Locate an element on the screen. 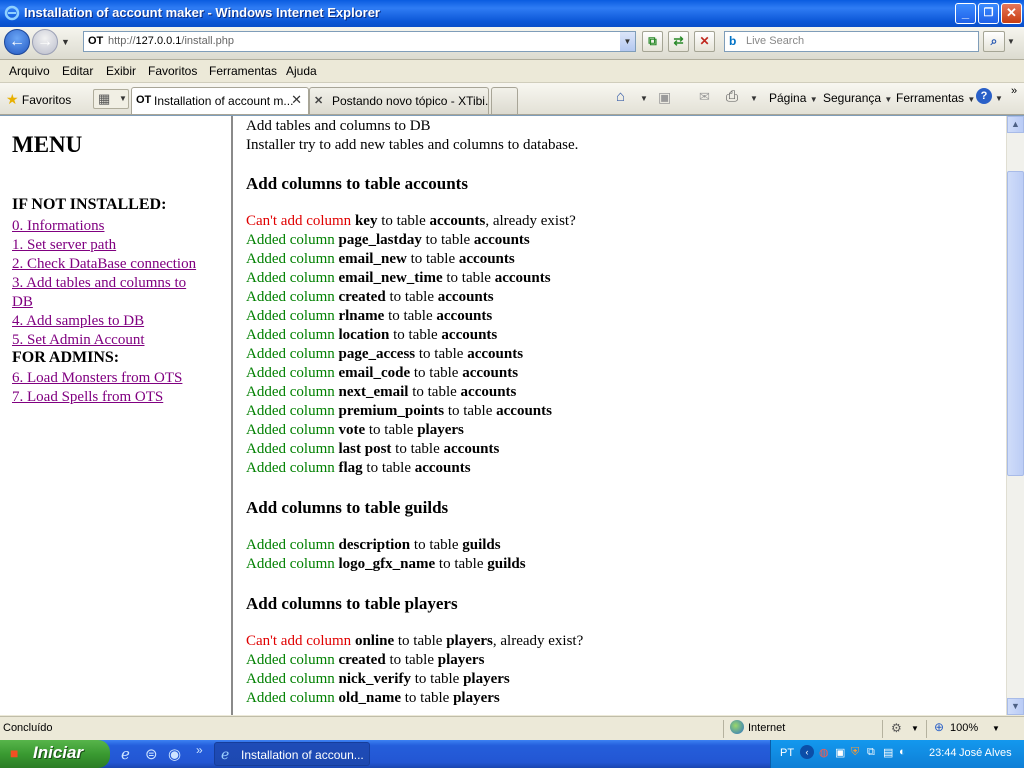  display-icon: ▤ is located at coordinates (888, 752).